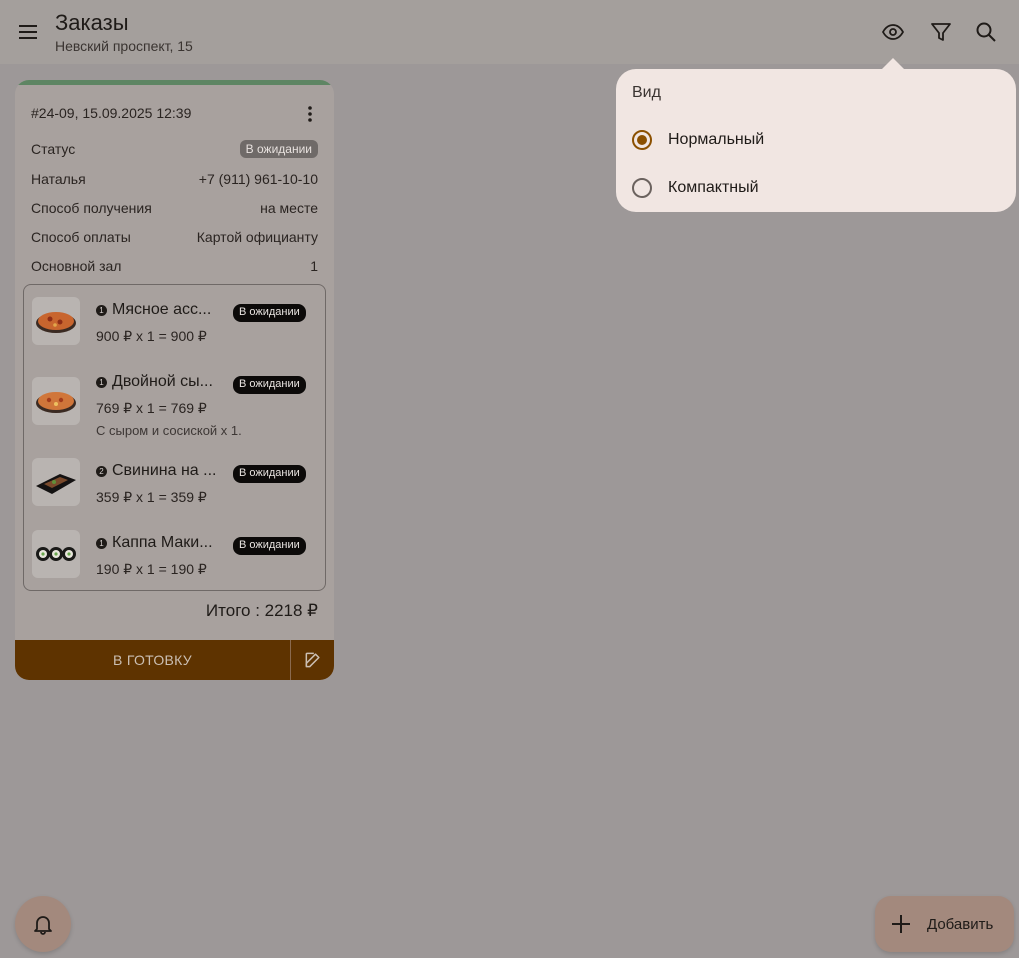  What do you see at coordinates (986, 32) in the screenshot?
I see `search-icon` at bounding box center [986, 32].